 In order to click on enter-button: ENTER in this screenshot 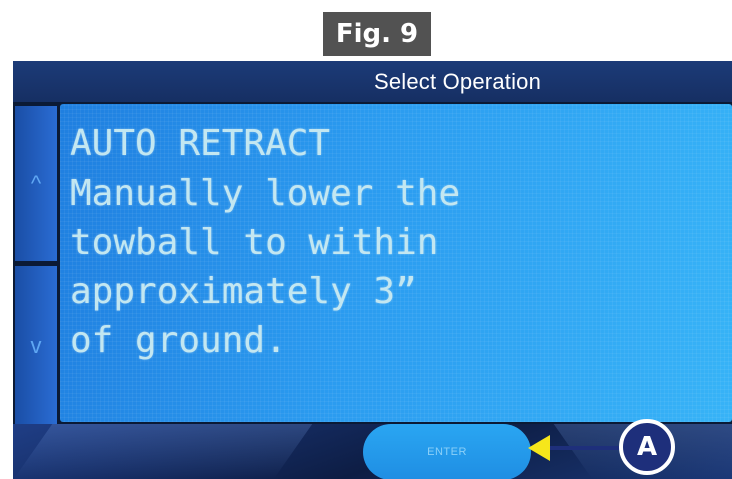, I will do `click(447, 451)`.